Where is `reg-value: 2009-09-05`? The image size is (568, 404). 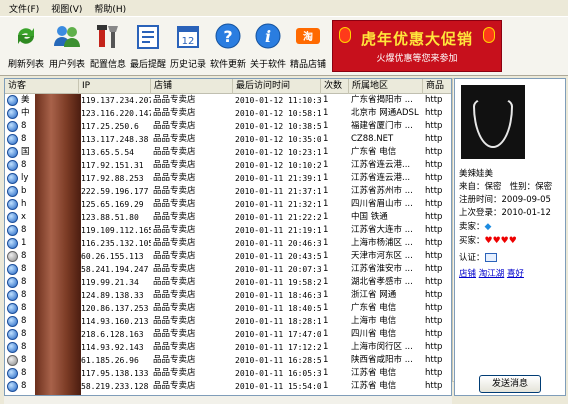
reg-value: 2009-09-05 is located at coordinates (526, 200).